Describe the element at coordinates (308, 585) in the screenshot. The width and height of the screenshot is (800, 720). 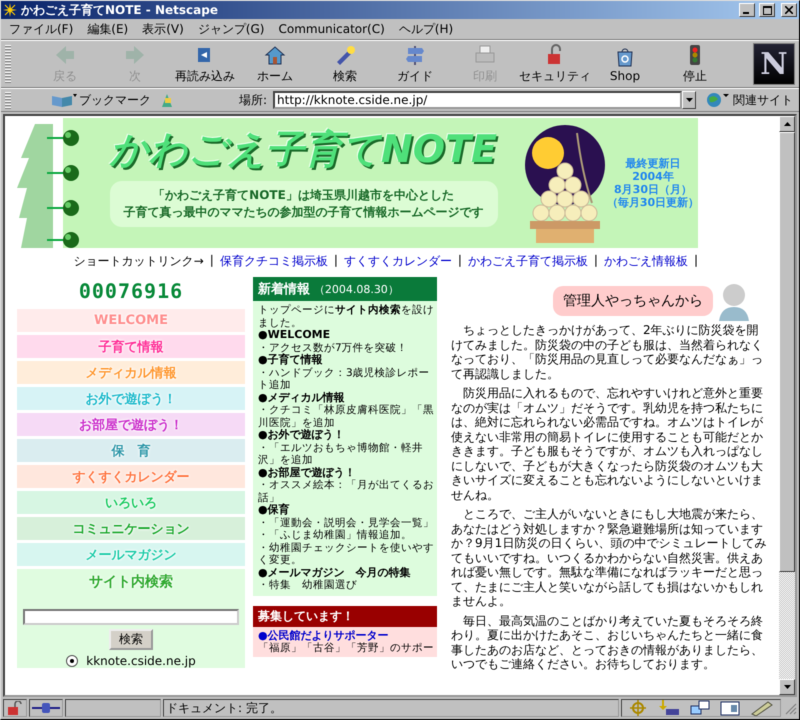
I see `news-text: ・特集 幼稚園選び` at that location.